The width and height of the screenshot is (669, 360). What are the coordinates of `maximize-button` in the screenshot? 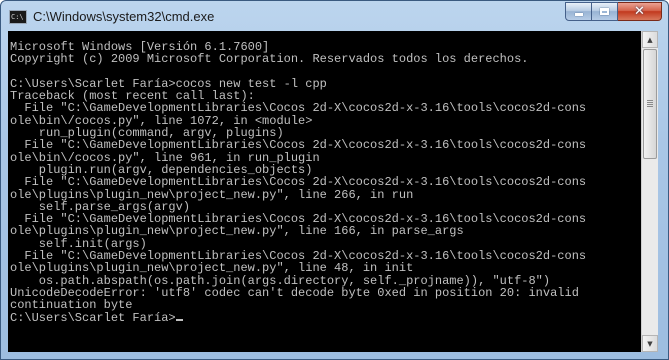 It's located at (605, 11).